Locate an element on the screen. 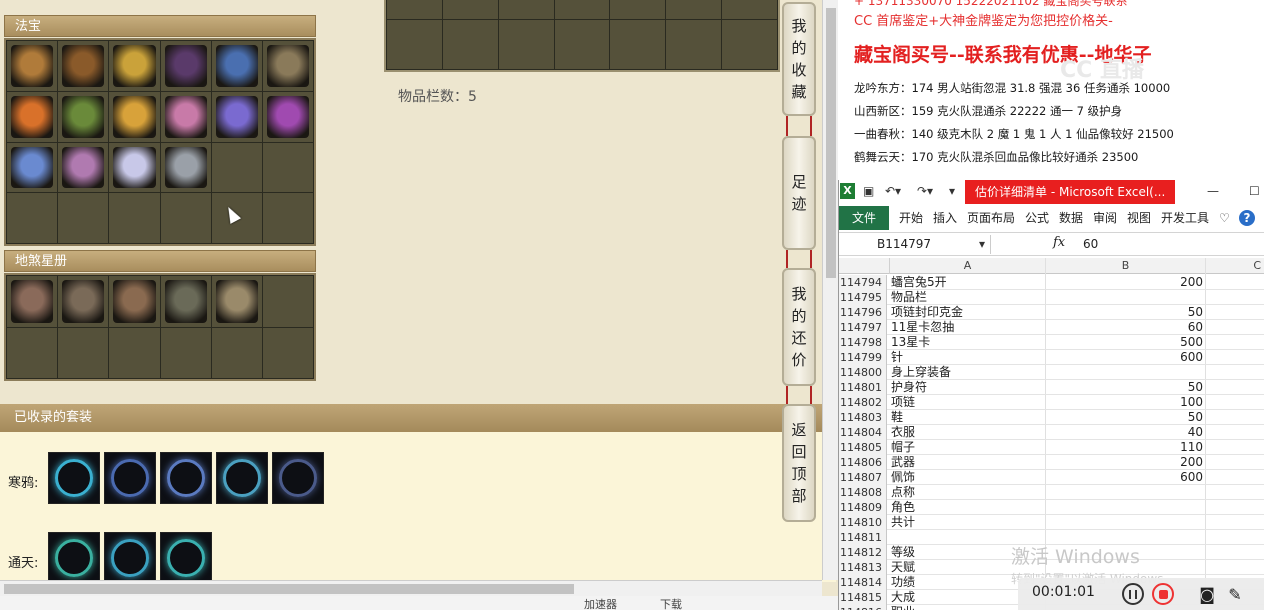 The image size is (1264, 610). cell-b: 200 is located at coordinates (1126, 282).